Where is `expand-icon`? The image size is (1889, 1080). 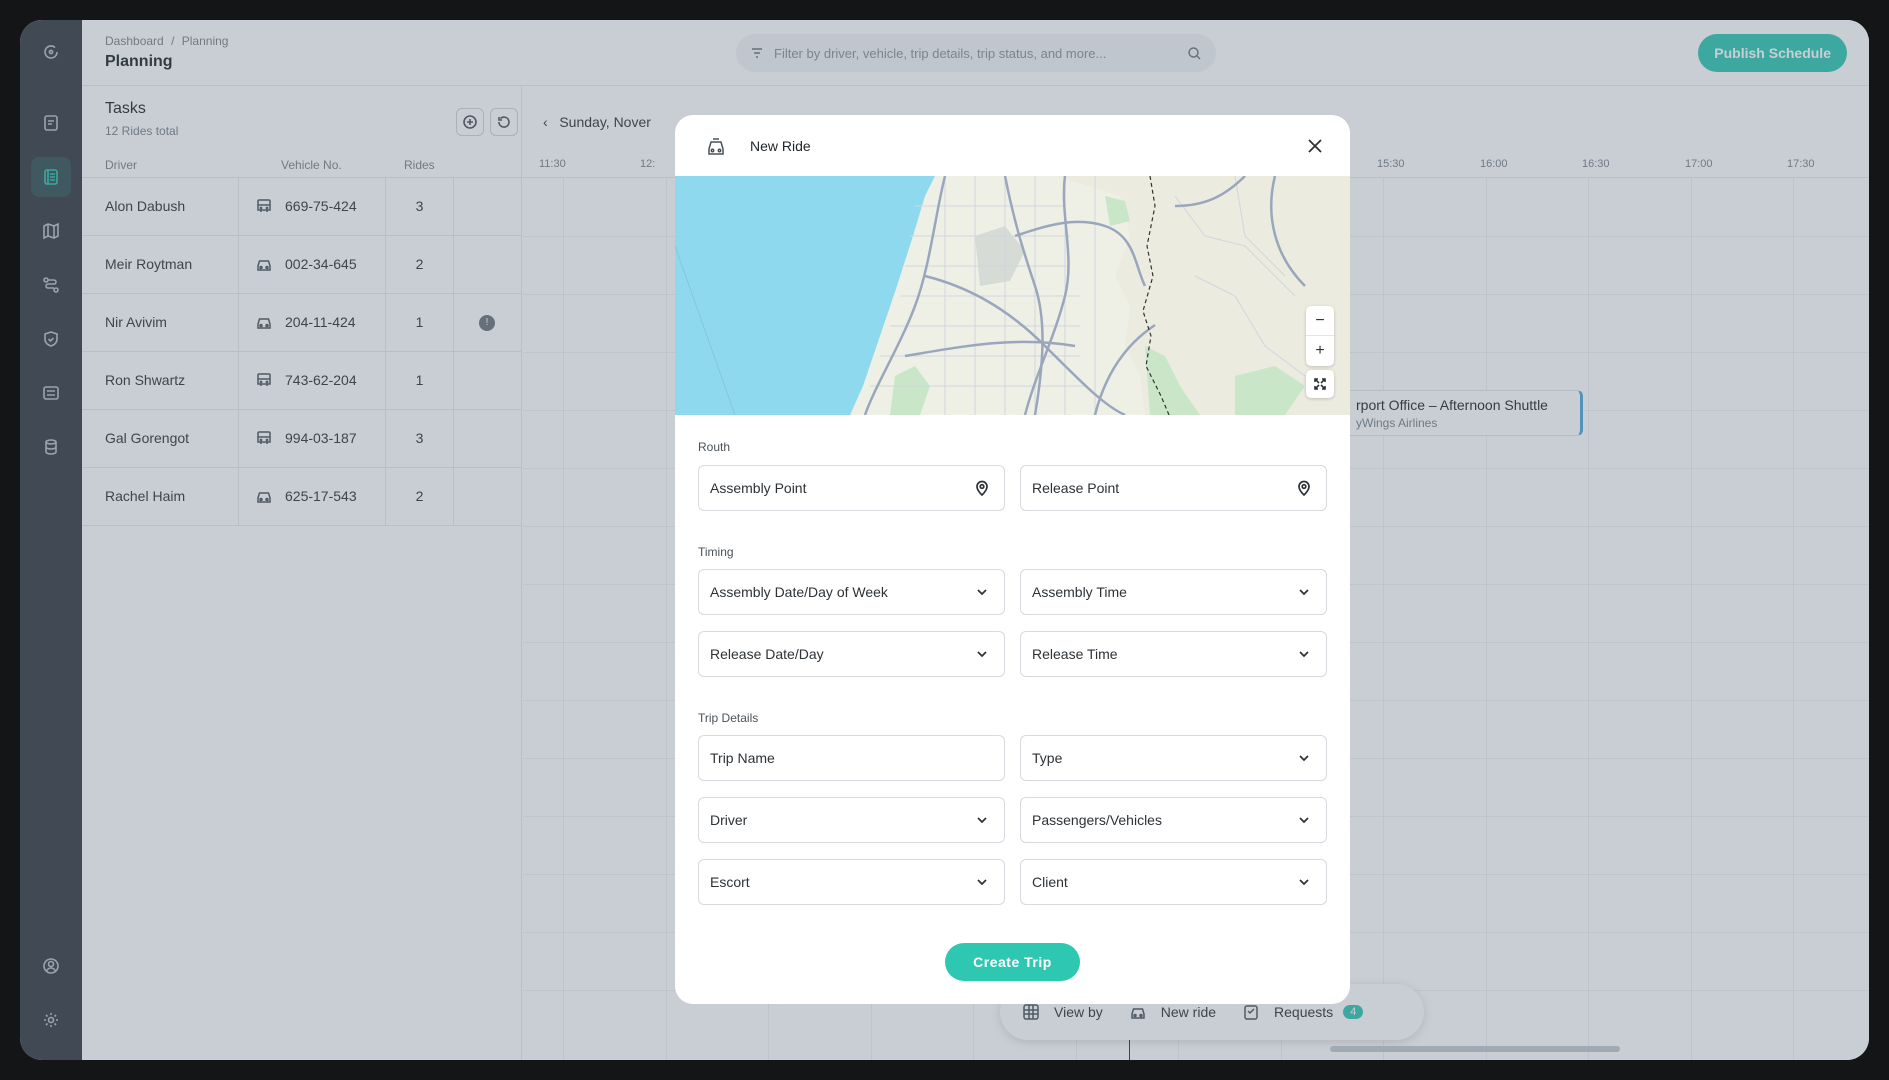 expand-icon is located at coordinates (1320, 384).